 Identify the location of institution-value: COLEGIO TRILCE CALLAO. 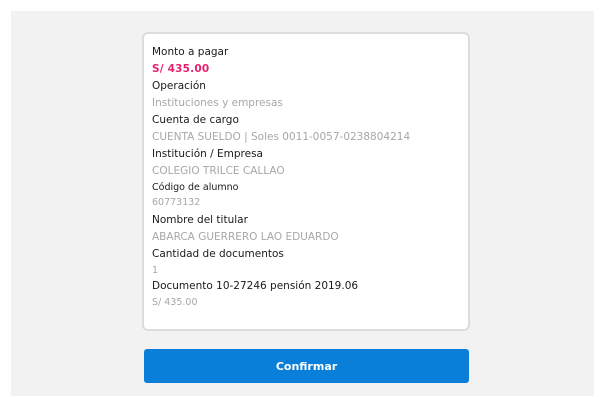
(218, 171).